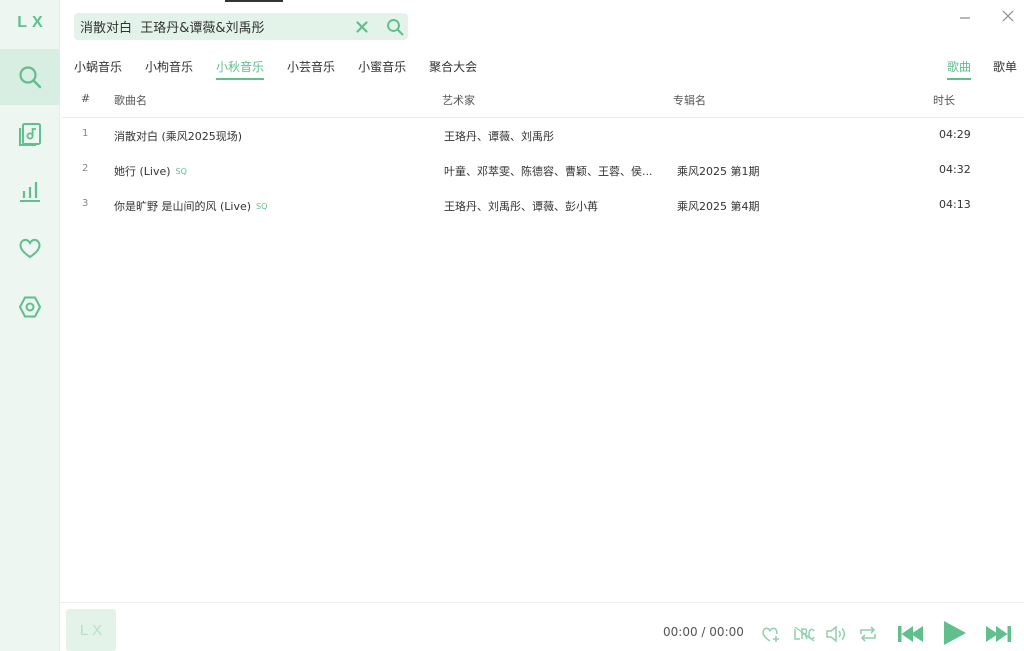 This screenshot has height=651, width=1024. What do you see at coordinates (689, 100) in the screenshot?
I see `column-album: 专辑名` at bounding box center [689, 100].